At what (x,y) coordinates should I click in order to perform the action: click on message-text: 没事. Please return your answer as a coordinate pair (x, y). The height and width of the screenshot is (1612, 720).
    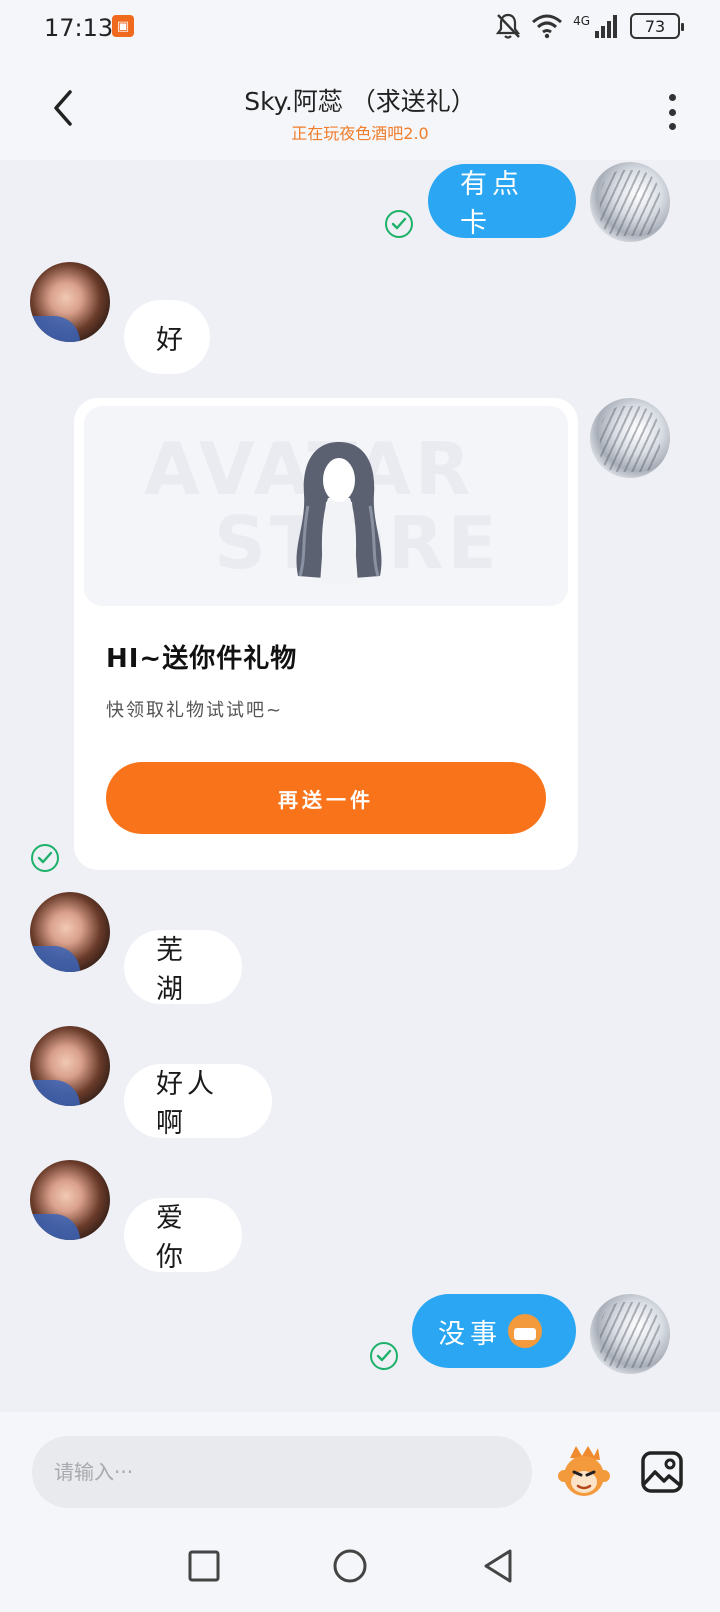
    Looking at the image, I should click on (470, 1334).